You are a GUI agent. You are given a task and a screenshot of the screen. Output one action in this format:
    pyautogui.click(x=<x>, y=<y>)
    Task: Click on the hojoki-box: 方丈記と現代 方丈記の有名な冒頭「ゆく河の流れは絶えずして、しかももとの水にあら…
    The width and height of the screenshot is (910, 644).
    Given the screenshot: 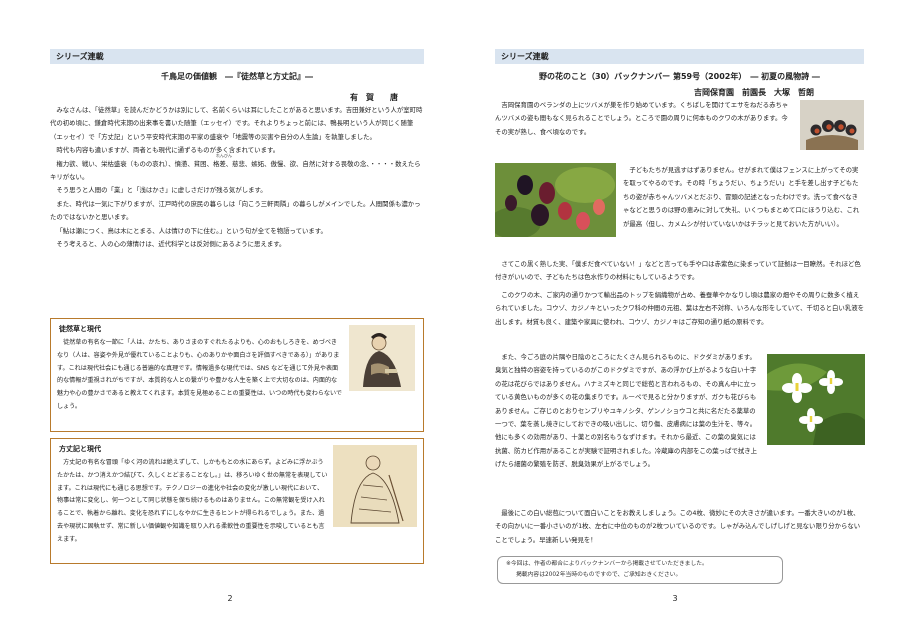 What is the action you would take?
    pyautogui.click(x=237, y=501)
    